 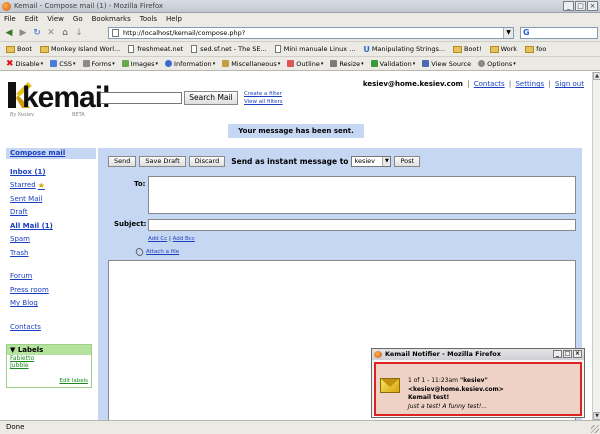 What do you see at coordinates (508, 33) in the screenshot?
I see `url-dropdown-icon: ▼` at bounding box center [508, 33].